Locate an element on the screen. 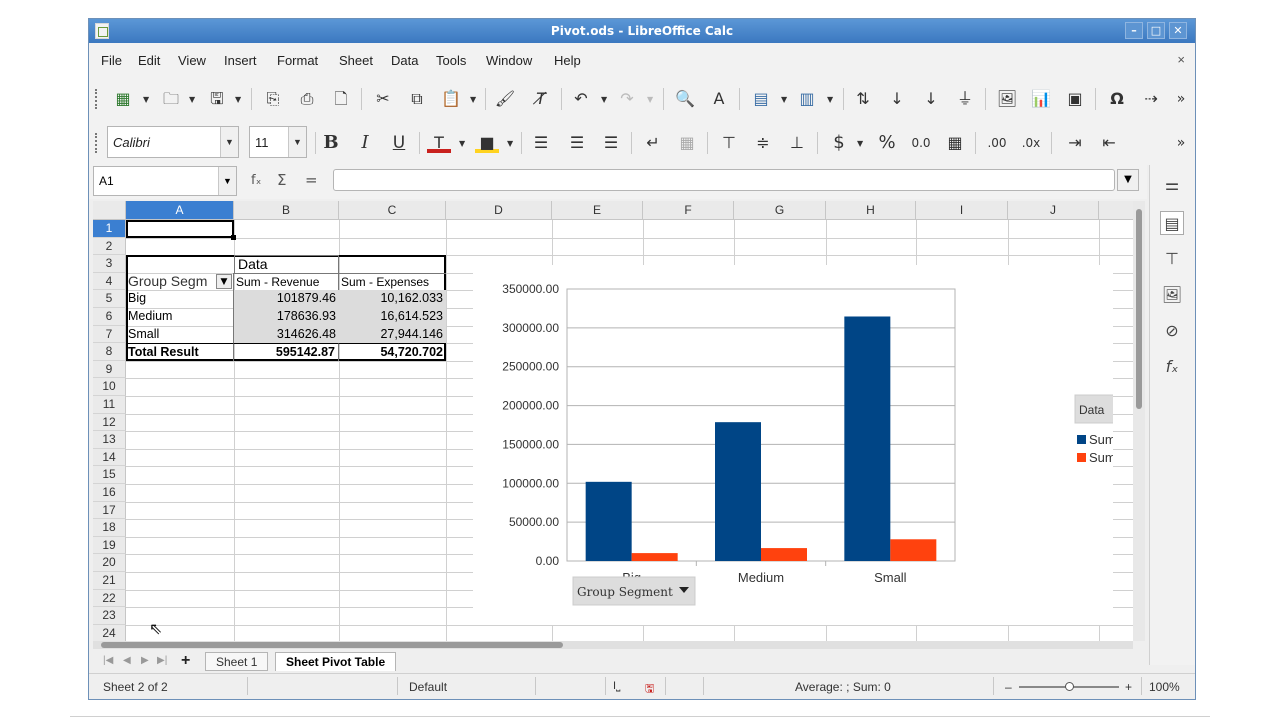 Image resolution: width=1280 pixels, height=720 pixels. name-box: A1 ▼ is located at coordinates (165, 181).